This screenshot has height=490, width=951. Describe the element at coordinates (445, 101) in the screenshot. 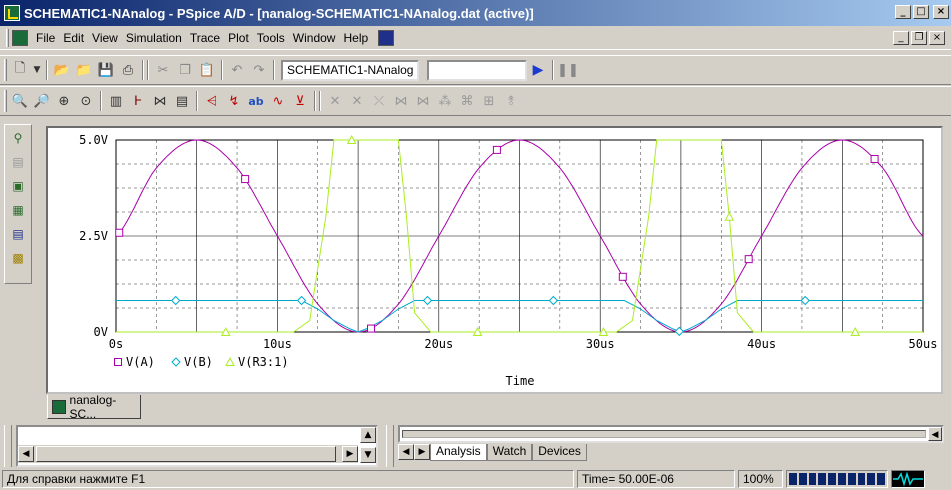

I see `cursor-point-icon: ⁂` at that location.